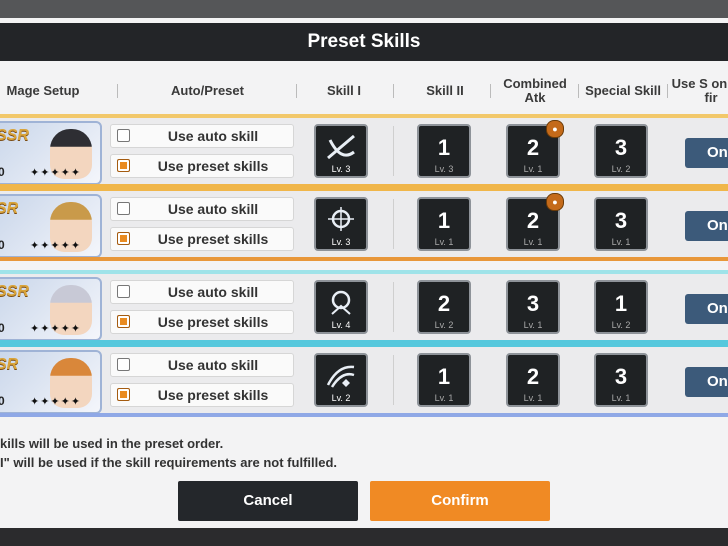 The width and height of the screenshot is (728, 546). Describe the element at coordinates (533, 380) in the screenshot. I see `combined-atk-slot: 2 Lv. 1` at that location.